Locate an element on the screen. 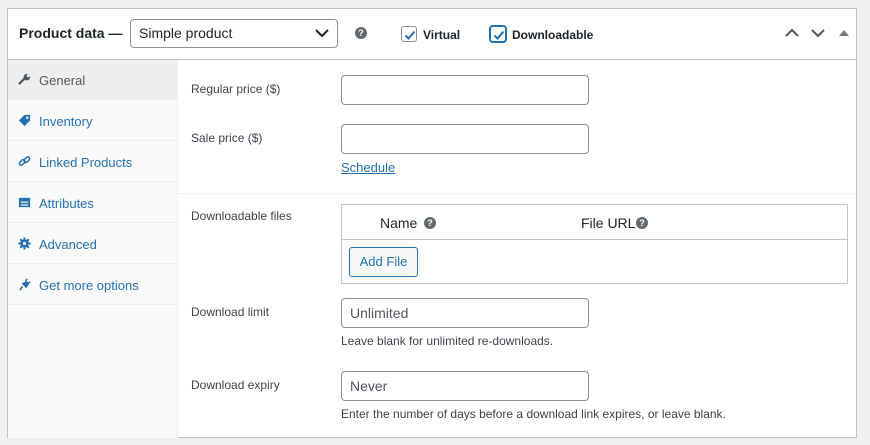  download-limit-description: Leave blank for unlimited re-downloads. is located at coordinates (447, 341).